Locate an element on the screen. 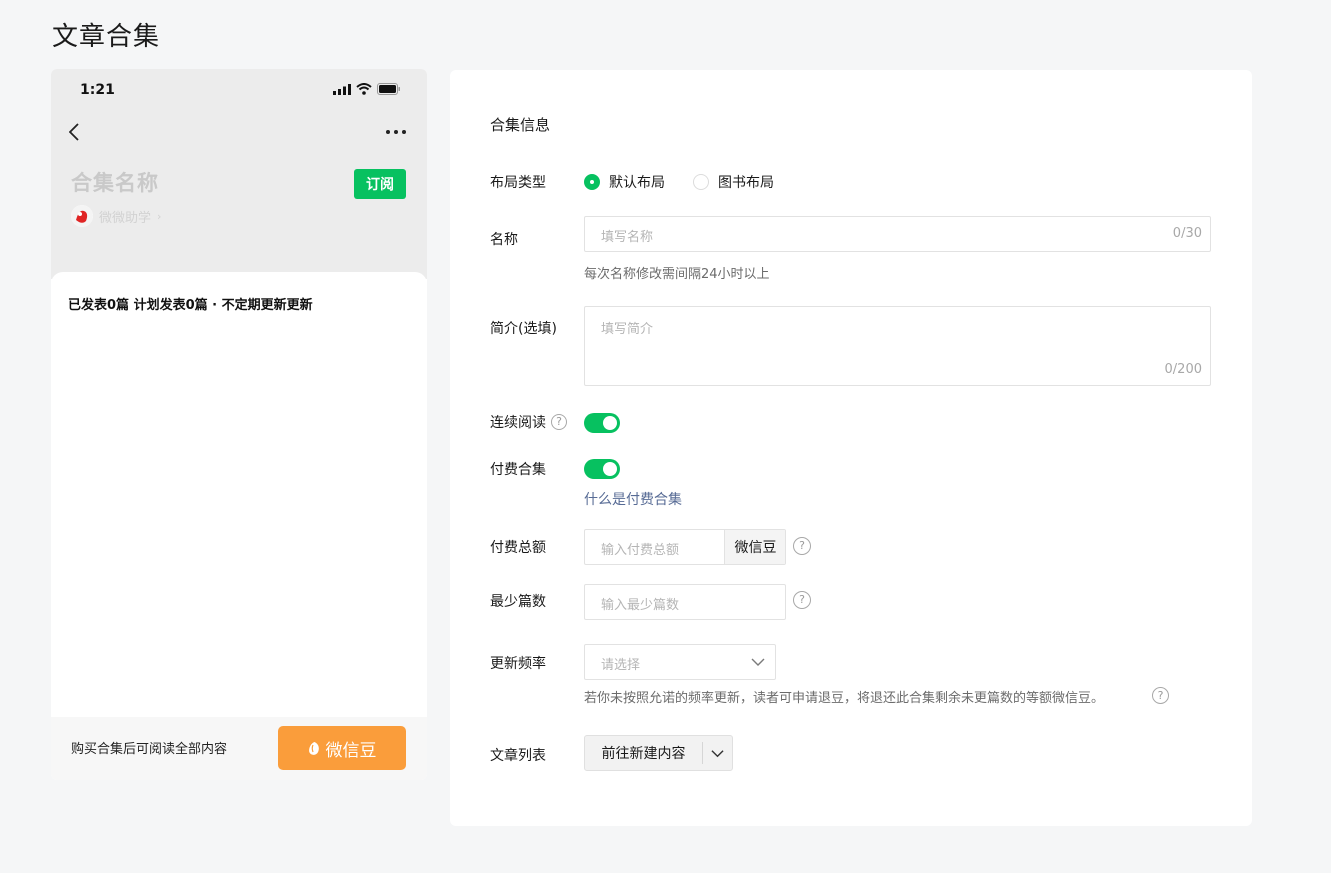 This screenshot has width=1331, height=873. frequency-select-placeholder: 请选择 is located at coordinates (621, 665).